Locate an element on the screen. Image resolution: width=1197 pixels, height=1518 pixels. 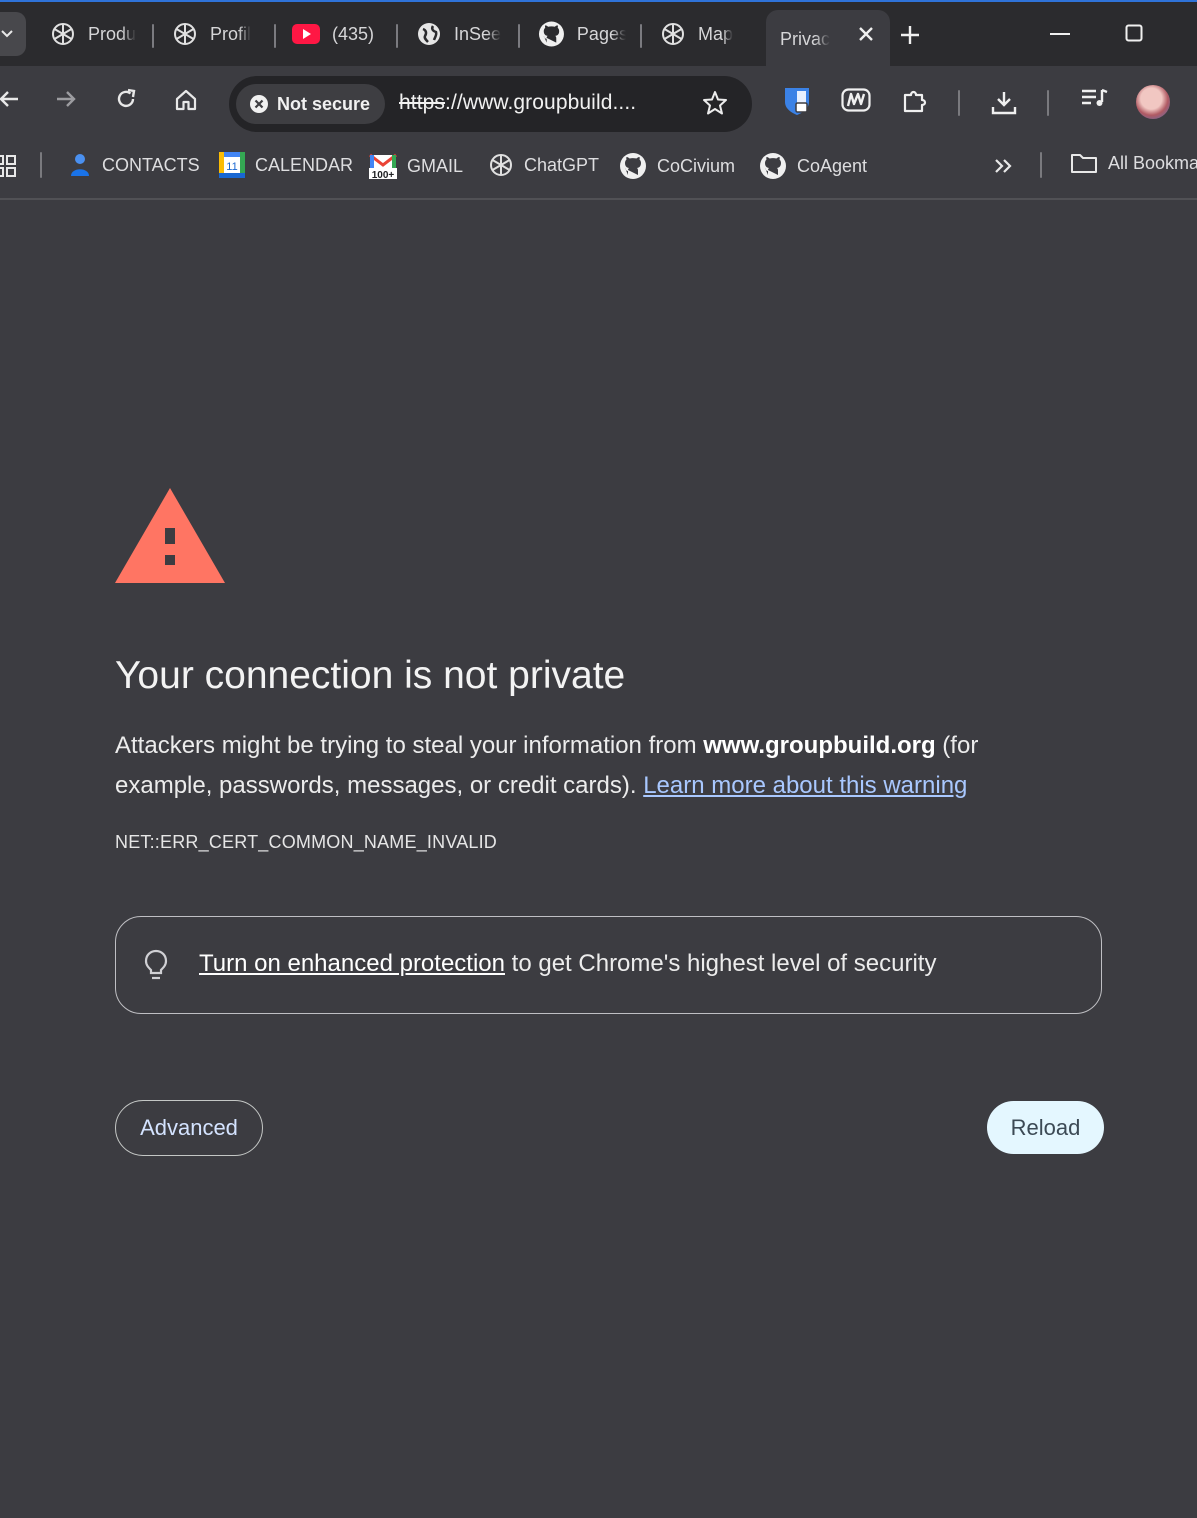
downloads-icon is located at coordinates (1004, 103).